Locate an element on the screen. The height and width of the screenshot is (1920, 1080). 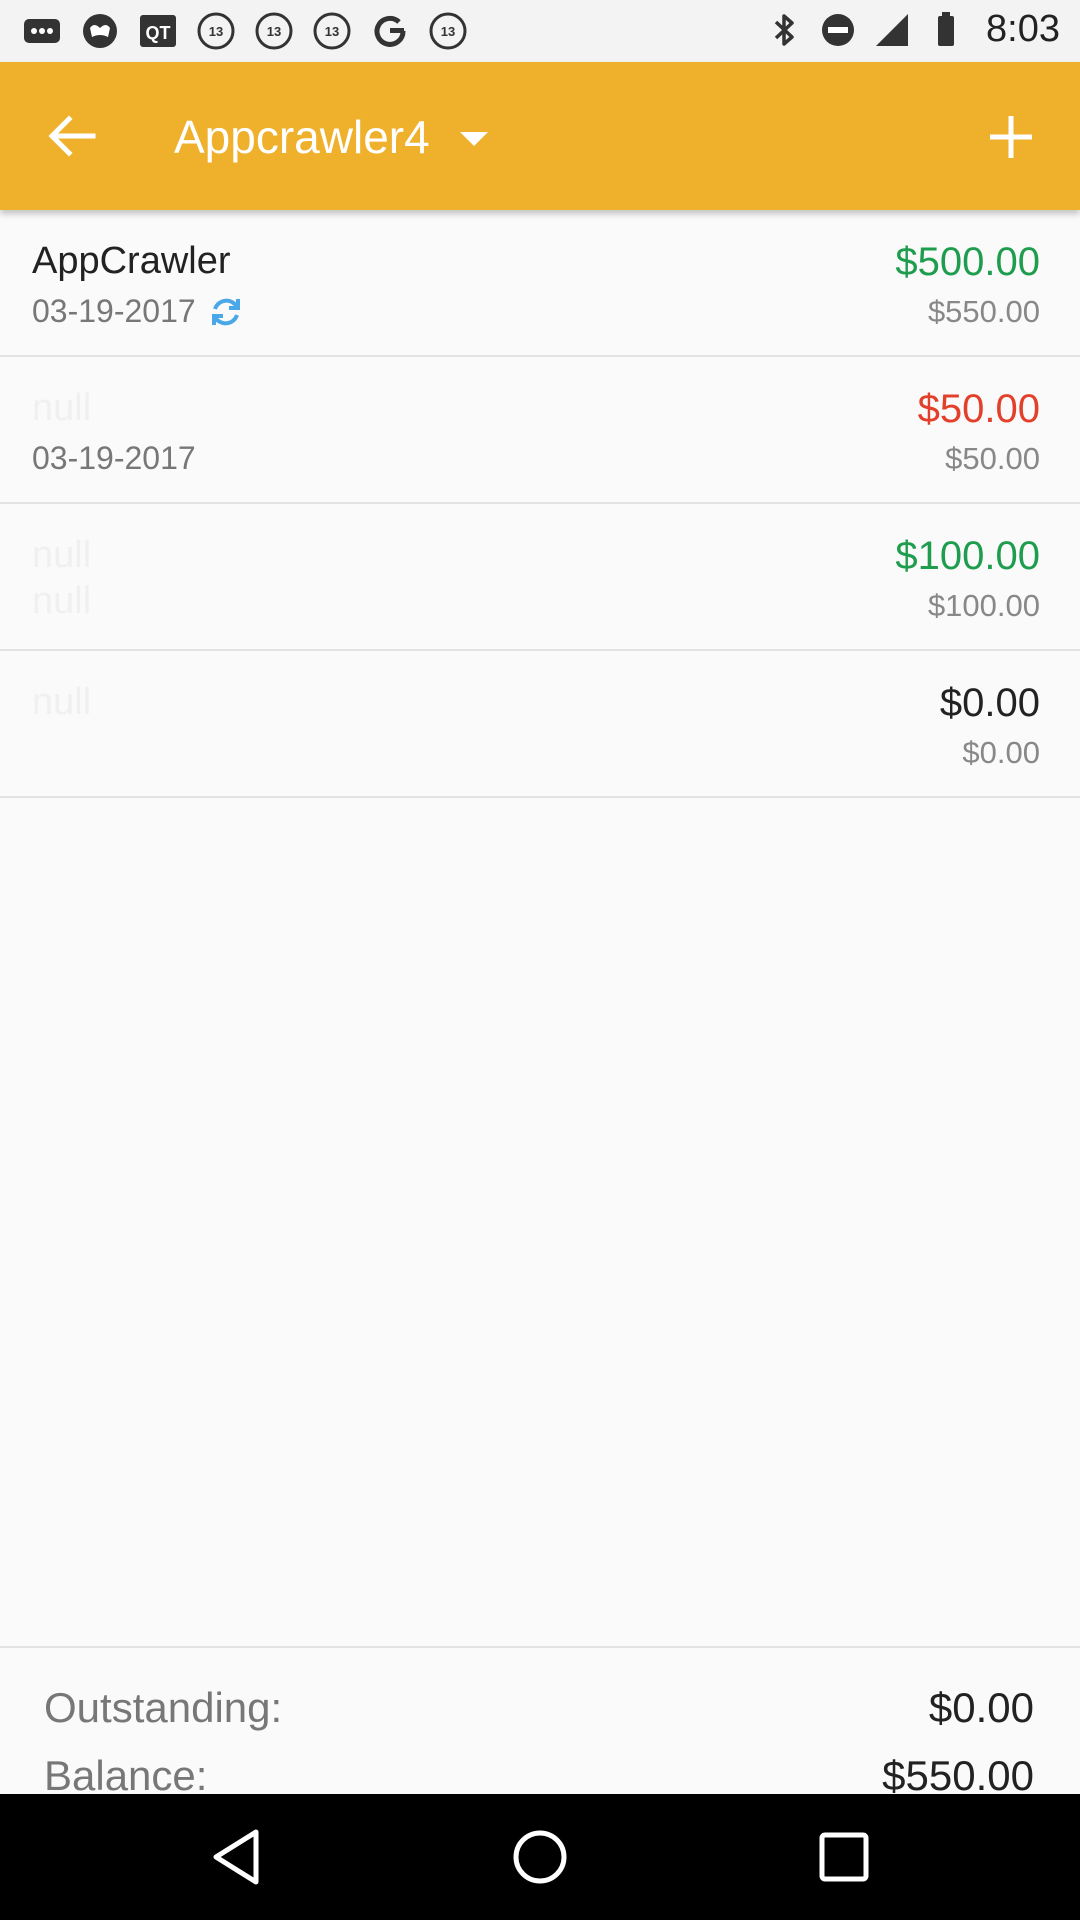
battery-icon is located at coordinates (946, 28).